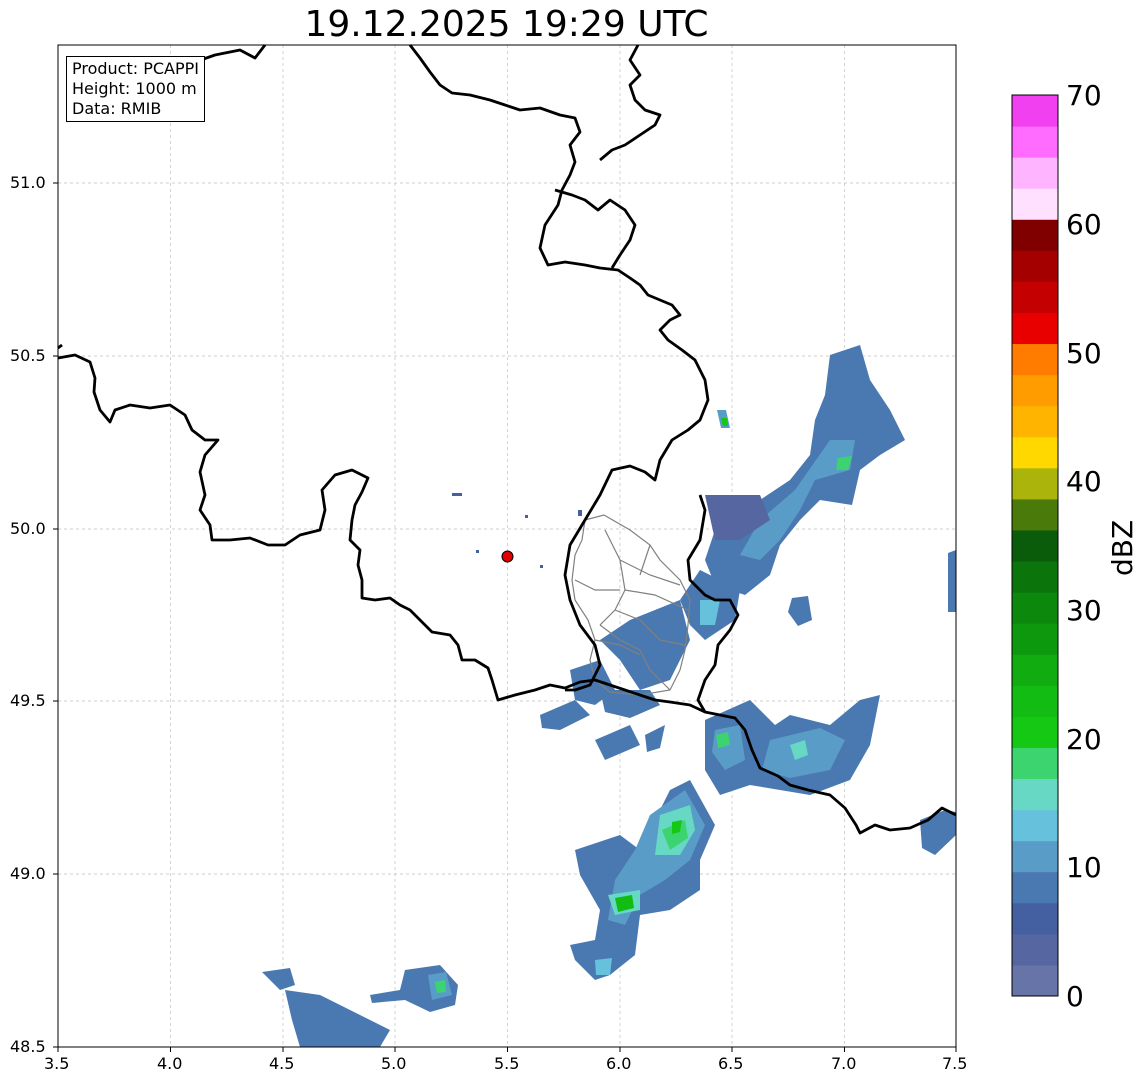  I want to click on x-tick-label: 7.0, so click(844, 1063).